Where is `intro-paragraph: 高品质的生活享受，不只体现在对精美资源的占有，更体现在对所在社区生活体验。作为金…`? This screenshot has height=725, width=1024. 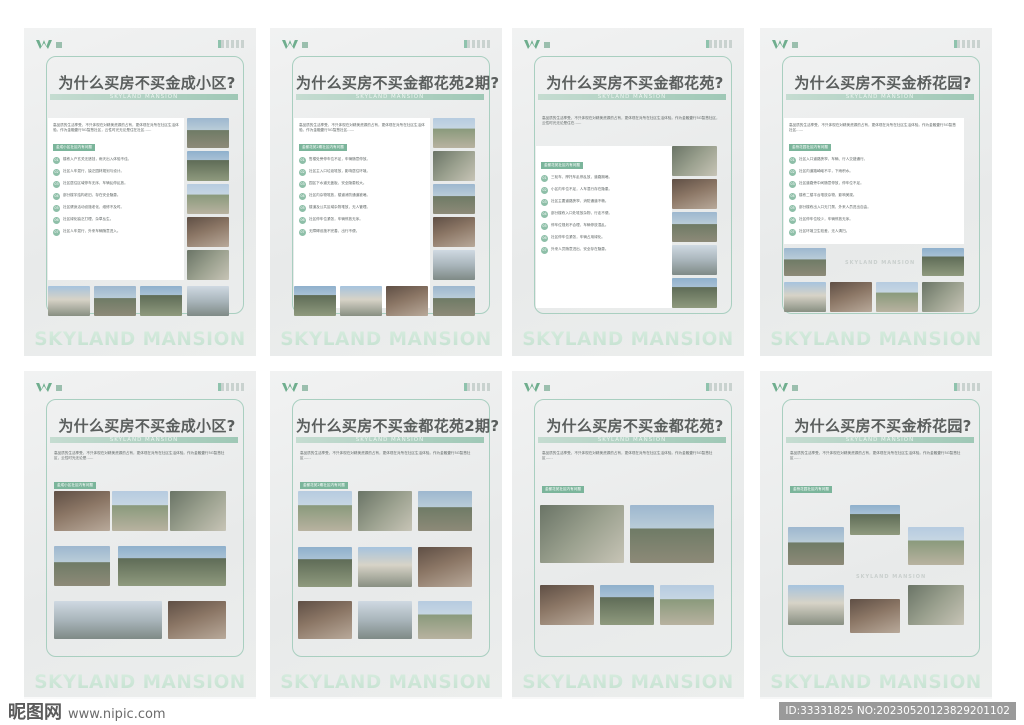 intro-paragraph: 高品质的生活享受，不只体现在对精美资源的占有，更体现在对所在社区生活体验。作为金… is located at coordinates (116, 127).